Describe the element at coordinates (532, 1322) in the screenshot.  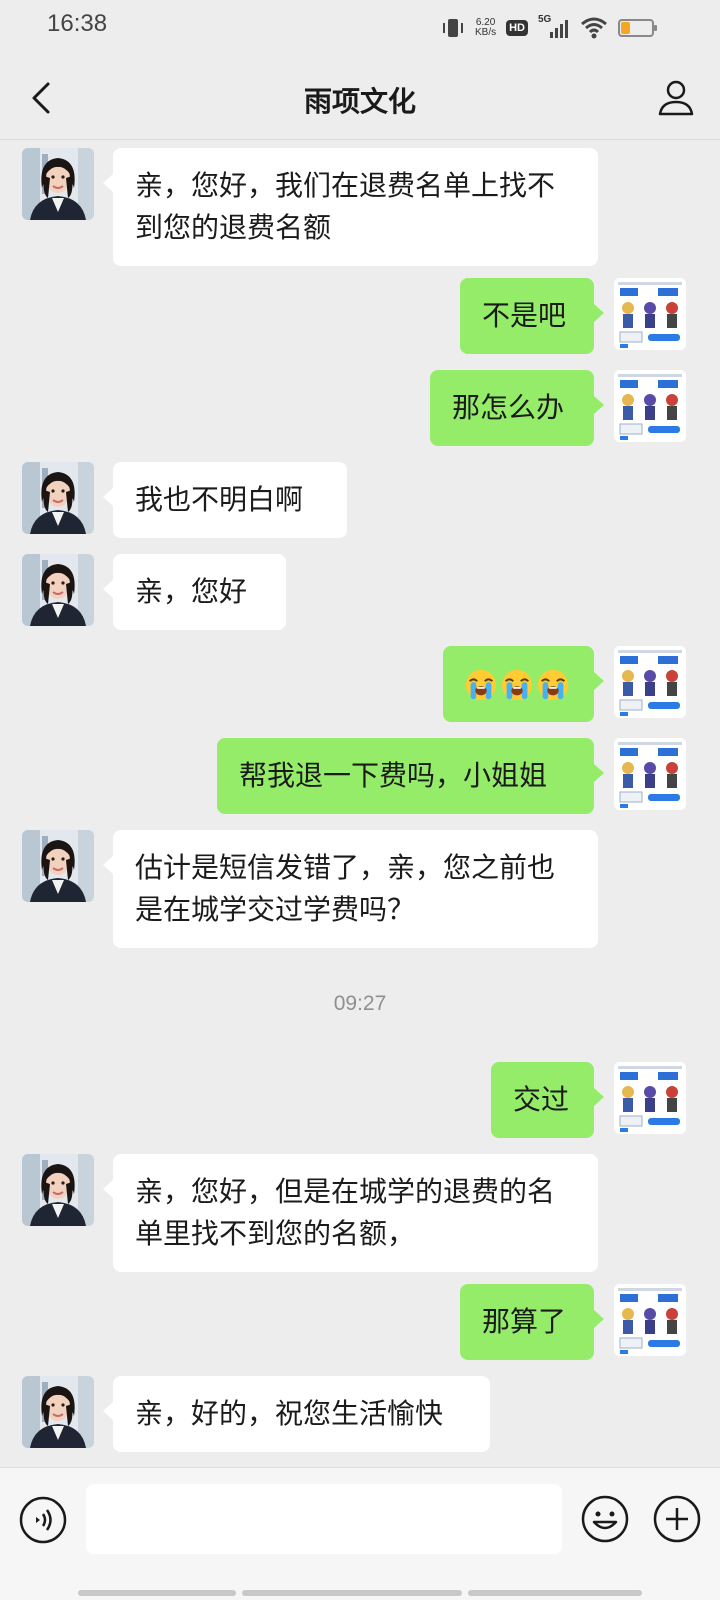
I see `message-bubble-outgoing: 那算了` at that location.